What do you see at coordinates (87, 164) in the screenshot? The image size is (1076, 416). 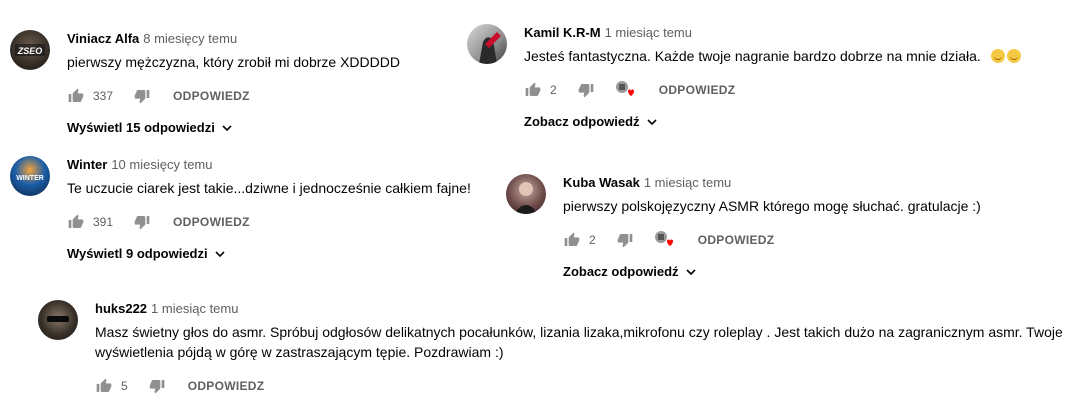 I see `author-name: Winter` at bounding box center [87, 164].